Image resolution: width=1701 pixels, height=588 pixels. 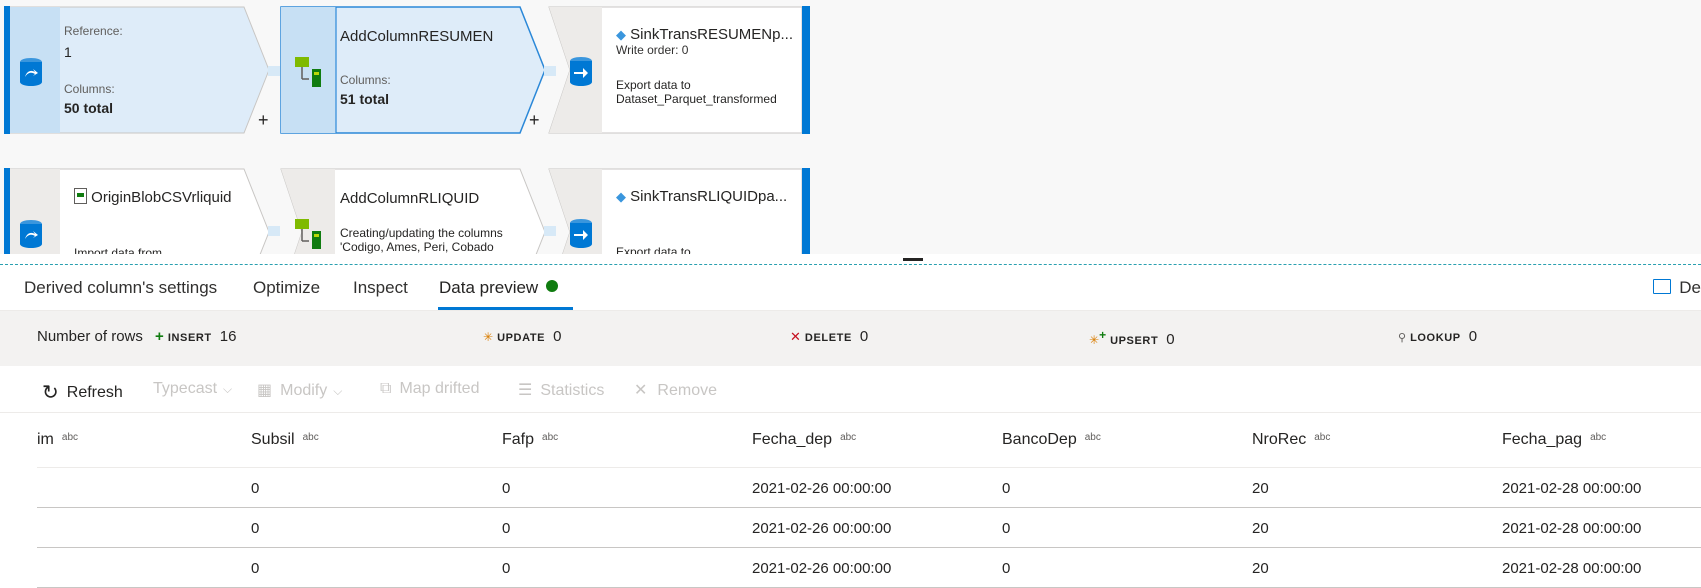 What do you see at coordinates (57, 440) in the screenshot?
I see `column-header: im abc` at bounding box center [57, 440].